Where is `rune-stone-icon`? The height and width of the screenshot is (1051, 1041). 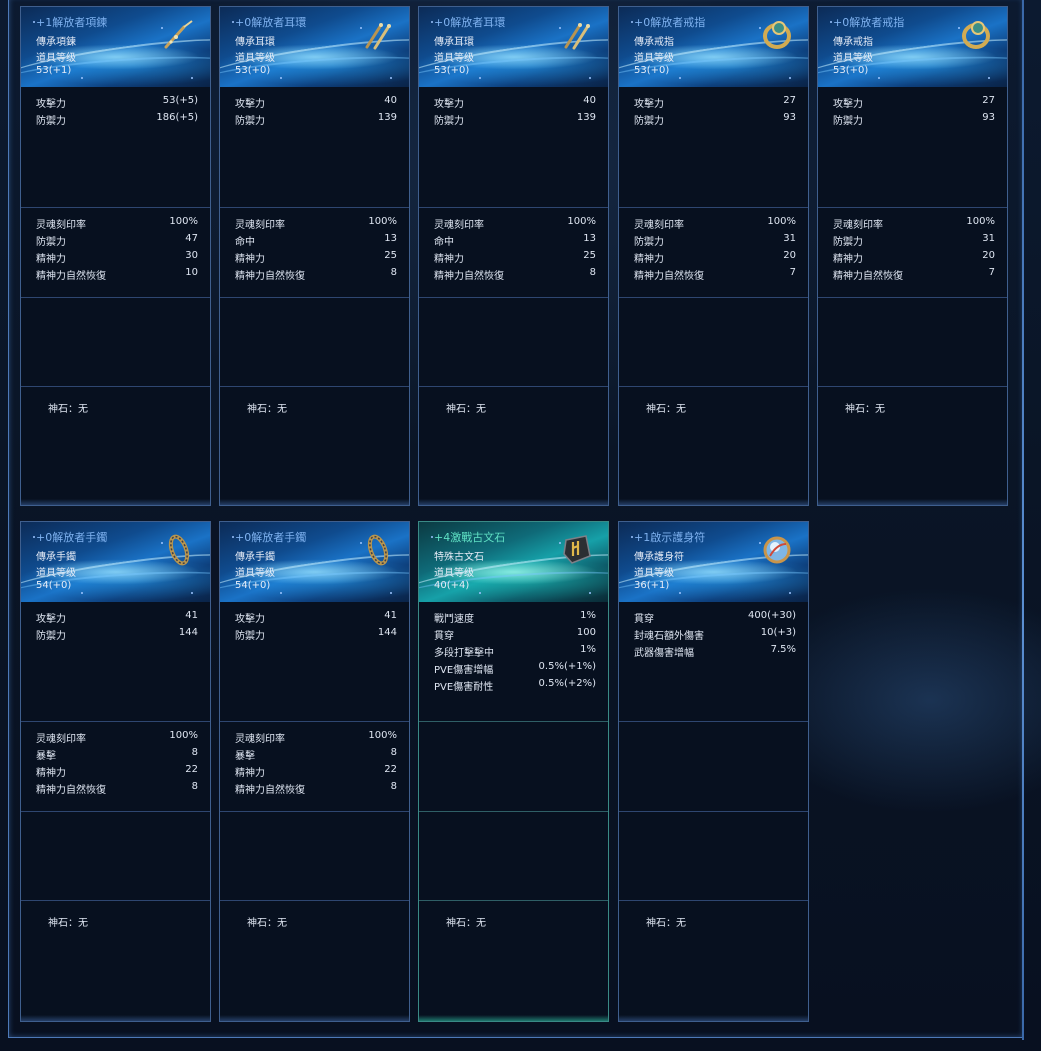 rune-stone-icon is located at coordinates (577, 549).